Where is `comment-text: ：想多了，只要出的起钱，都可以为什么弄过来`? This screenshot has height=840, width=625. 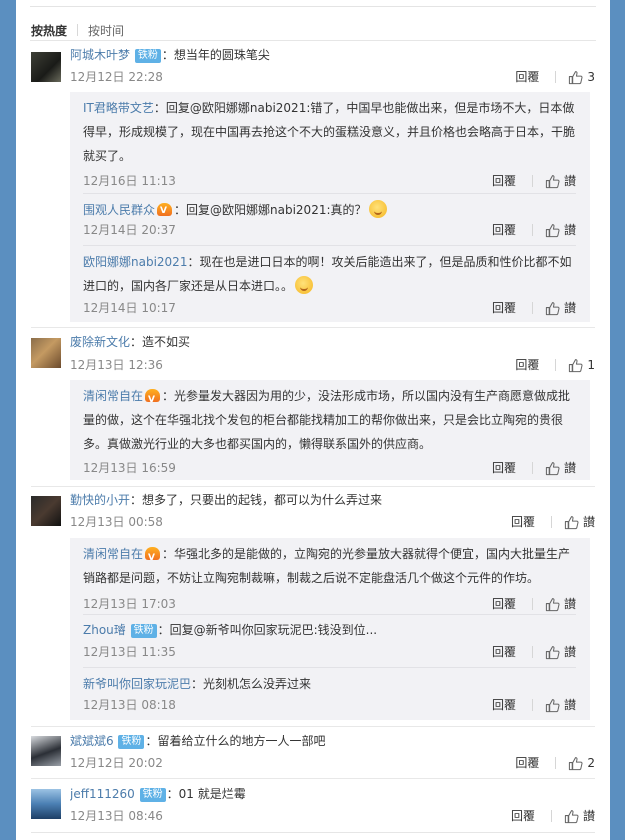 comment-text: ：想多了，只要出的起钱，都可以为什么弄过来 is located at coordinates (256, 500).